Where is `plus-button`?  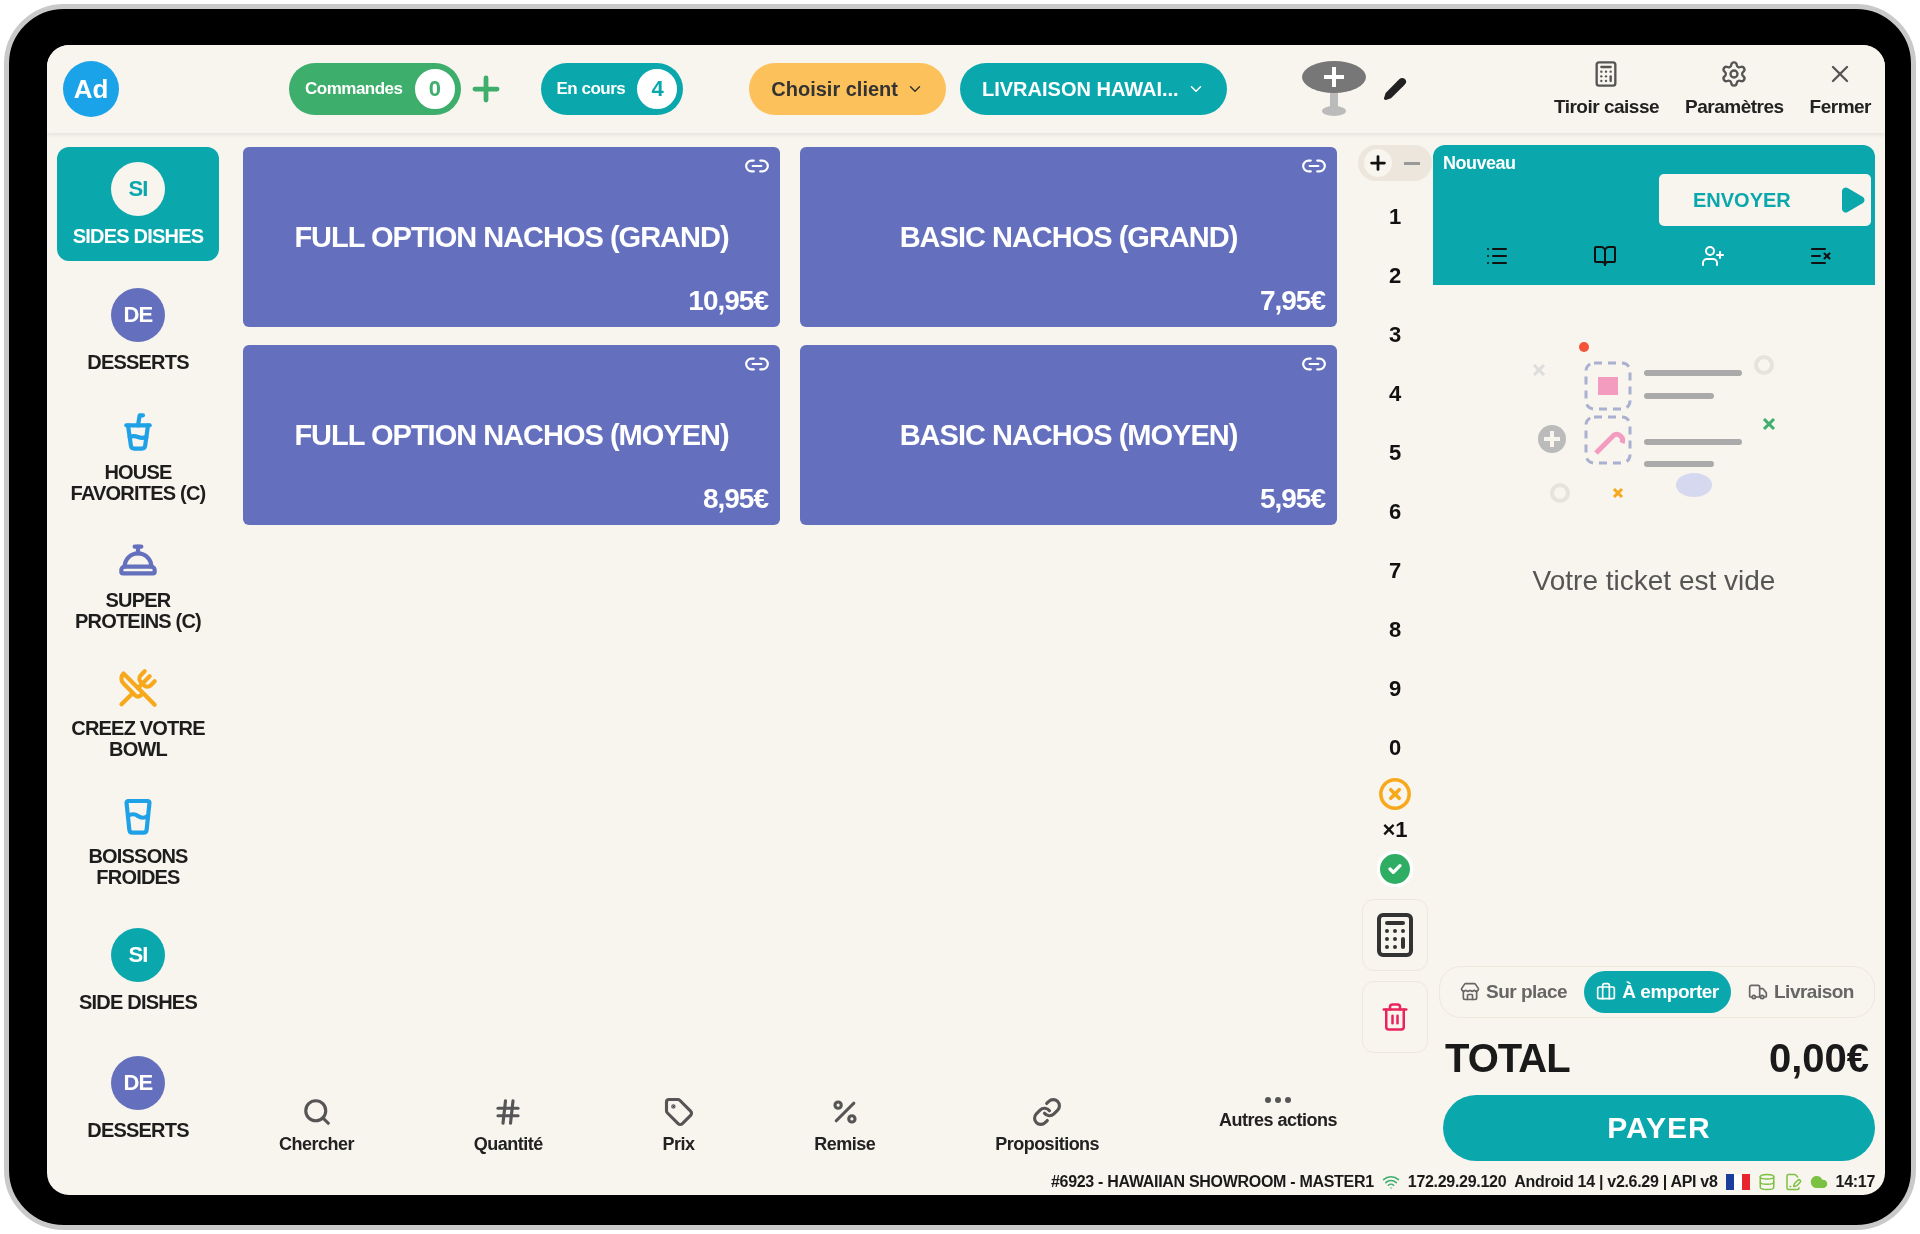
plus-button is located at coordinates (1378, 163).